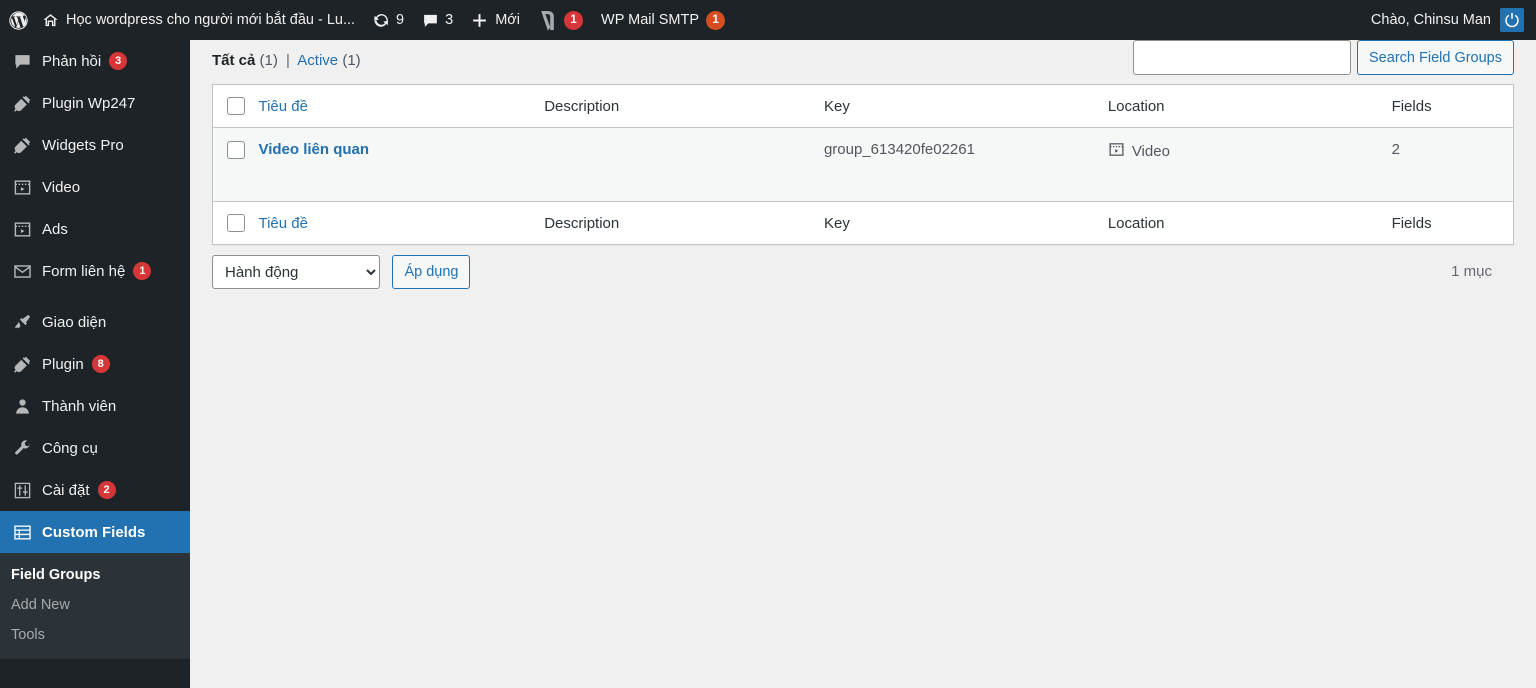  I want to click on howdy-label: Chào, Chinsu Man, so click(1430, 20).